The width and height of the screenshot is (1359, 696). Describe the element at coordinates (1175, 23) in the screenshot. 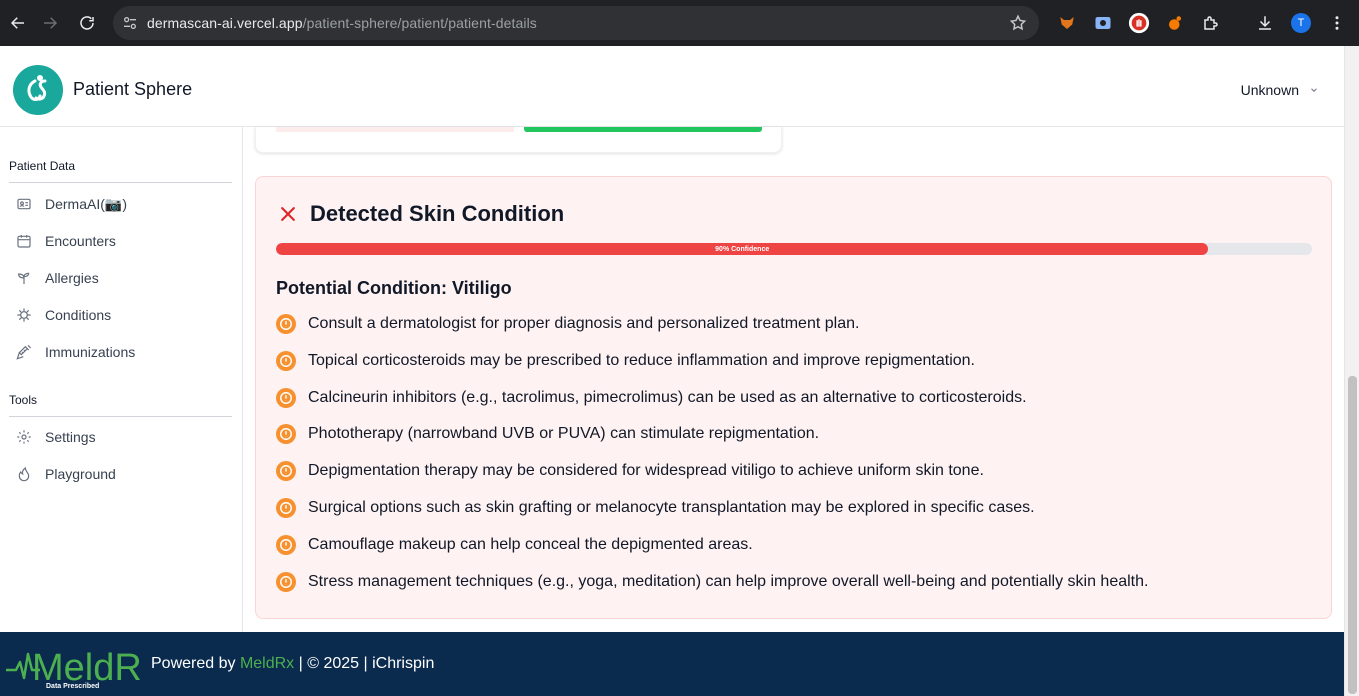

I see `orange-extension-icon` at that location.